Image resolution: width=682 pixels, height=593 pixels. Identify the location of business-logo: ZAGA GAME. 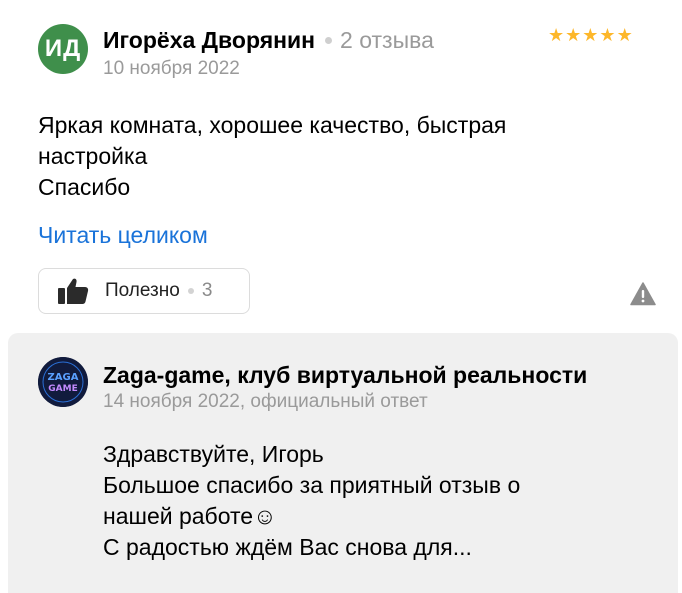
(63, 382).